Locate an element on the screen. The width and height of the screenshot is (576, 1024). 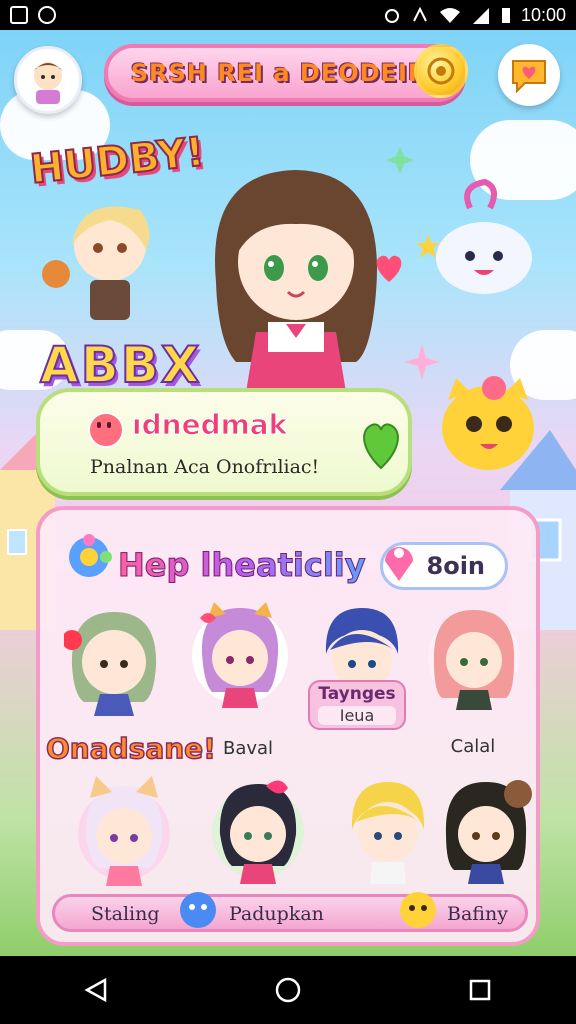
green-hair-girl-portrait is located at coordinates (110, 664).